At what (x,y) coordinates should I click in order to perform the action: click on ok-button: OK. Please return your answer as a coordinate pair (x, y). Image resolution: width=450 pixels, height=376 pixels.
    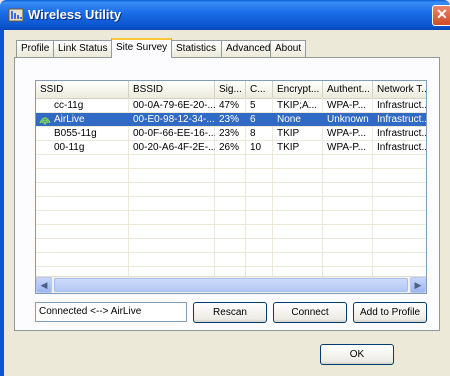
    Looking at the image, I should click on (357, 354).